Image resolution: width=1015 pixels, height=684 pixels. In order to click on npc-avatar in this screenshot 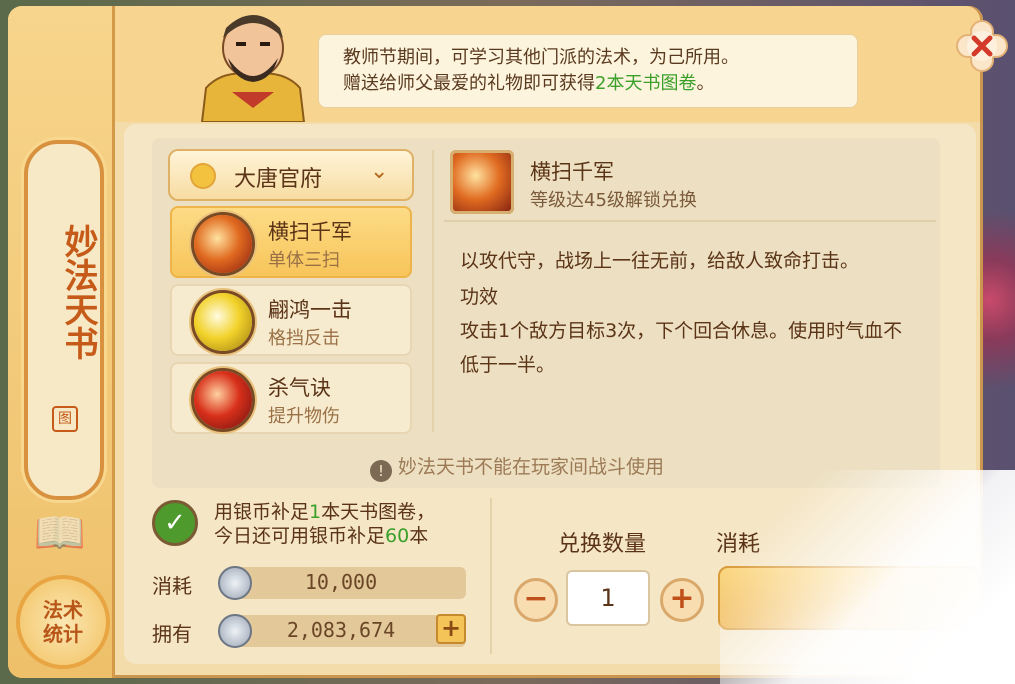, I will do `click(253, 68)`.